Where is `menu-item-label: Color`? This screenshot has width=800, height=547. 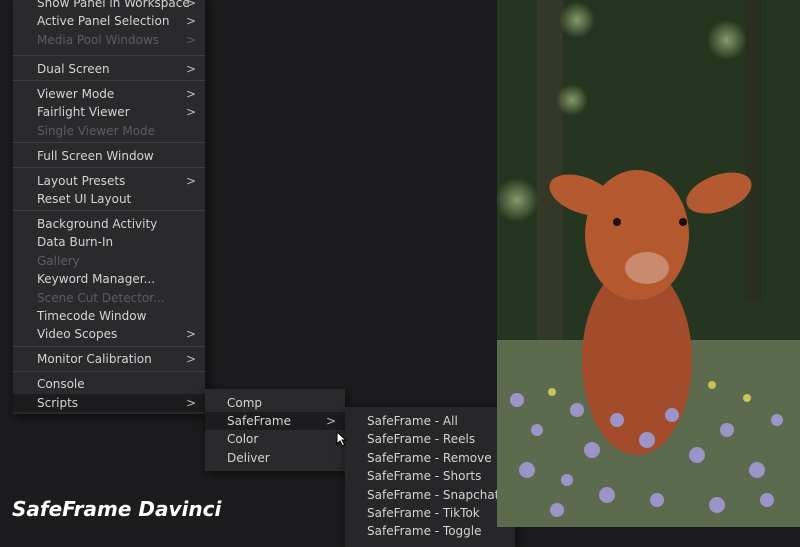
menu-item-label: Color is located at coordinates (243, 439).